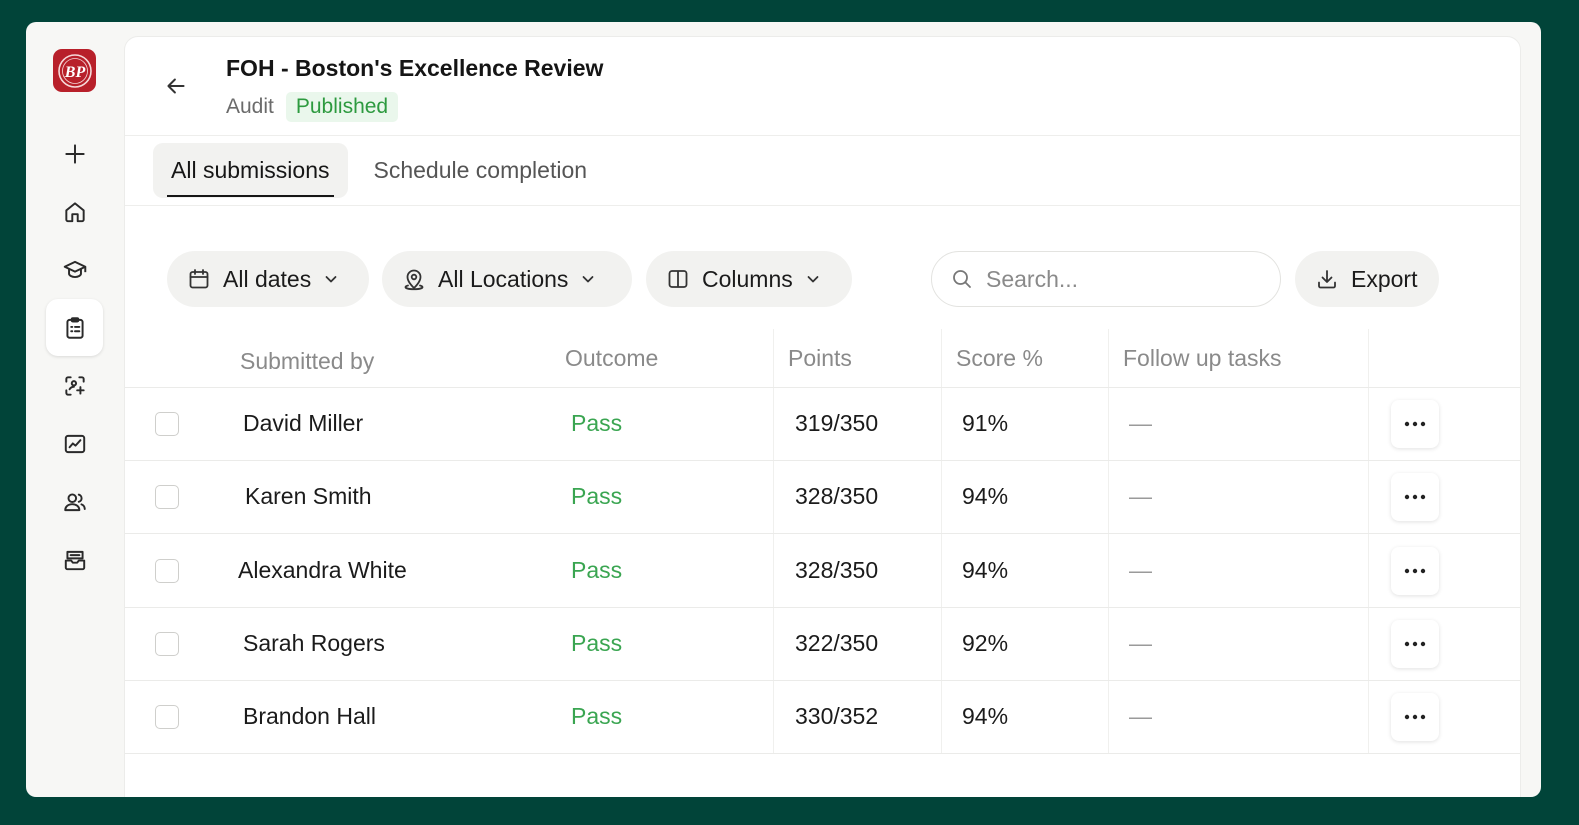  Describe the element at coordinates (985, 423) in the screenshot. I see `score-value: 91%` at that location.